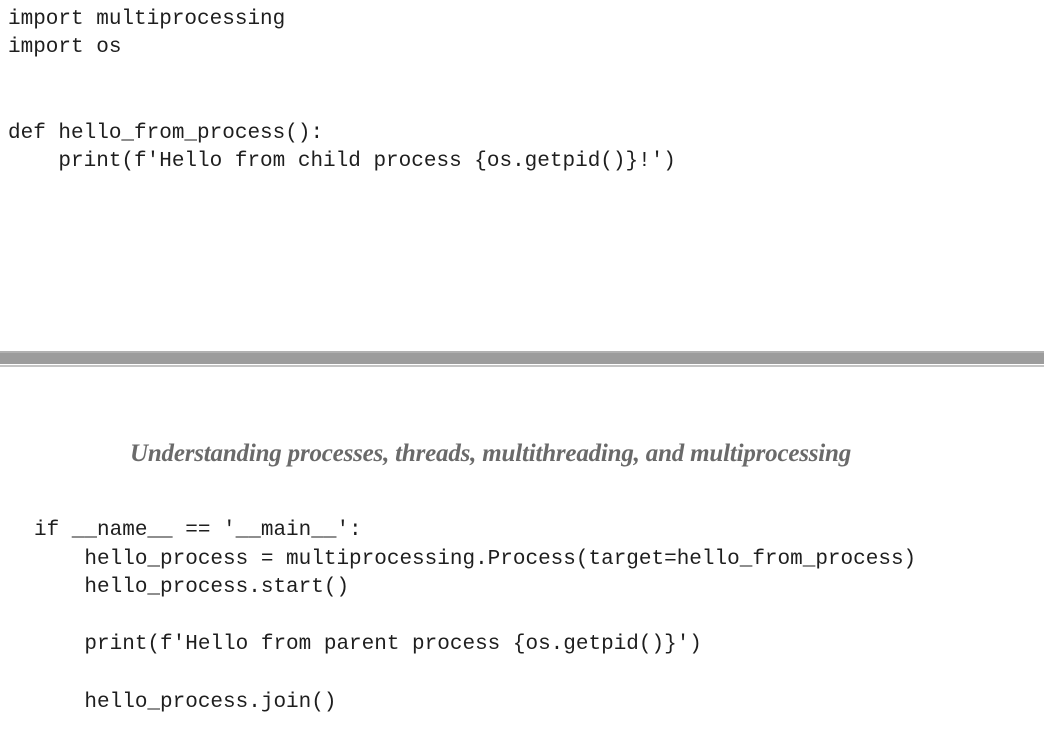 This screenshot has height=736, width=1044. I want to click on code-line: def hello_from_process():, so click(166, 133).